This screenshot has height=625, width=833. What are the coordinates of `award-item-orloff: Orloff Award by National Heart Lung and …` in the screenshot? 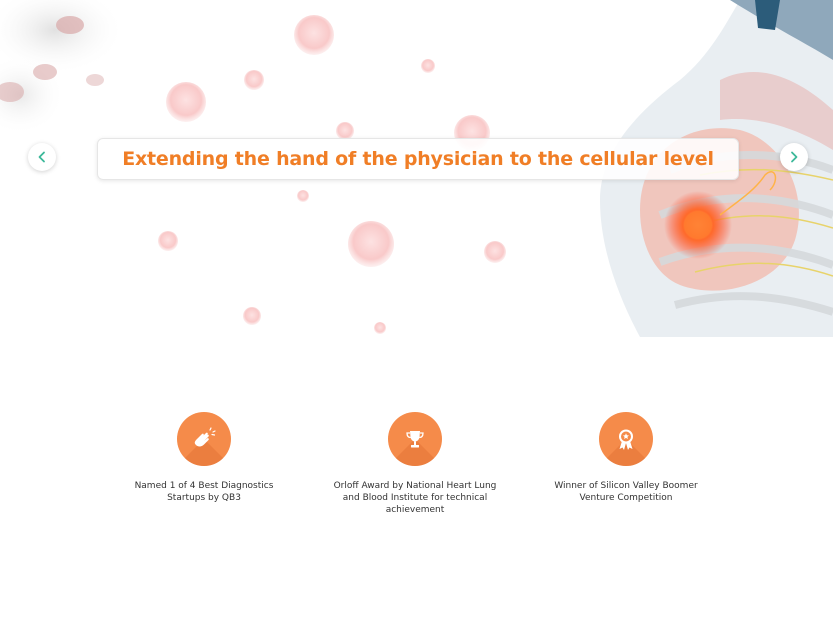 It's located at (415, 464).